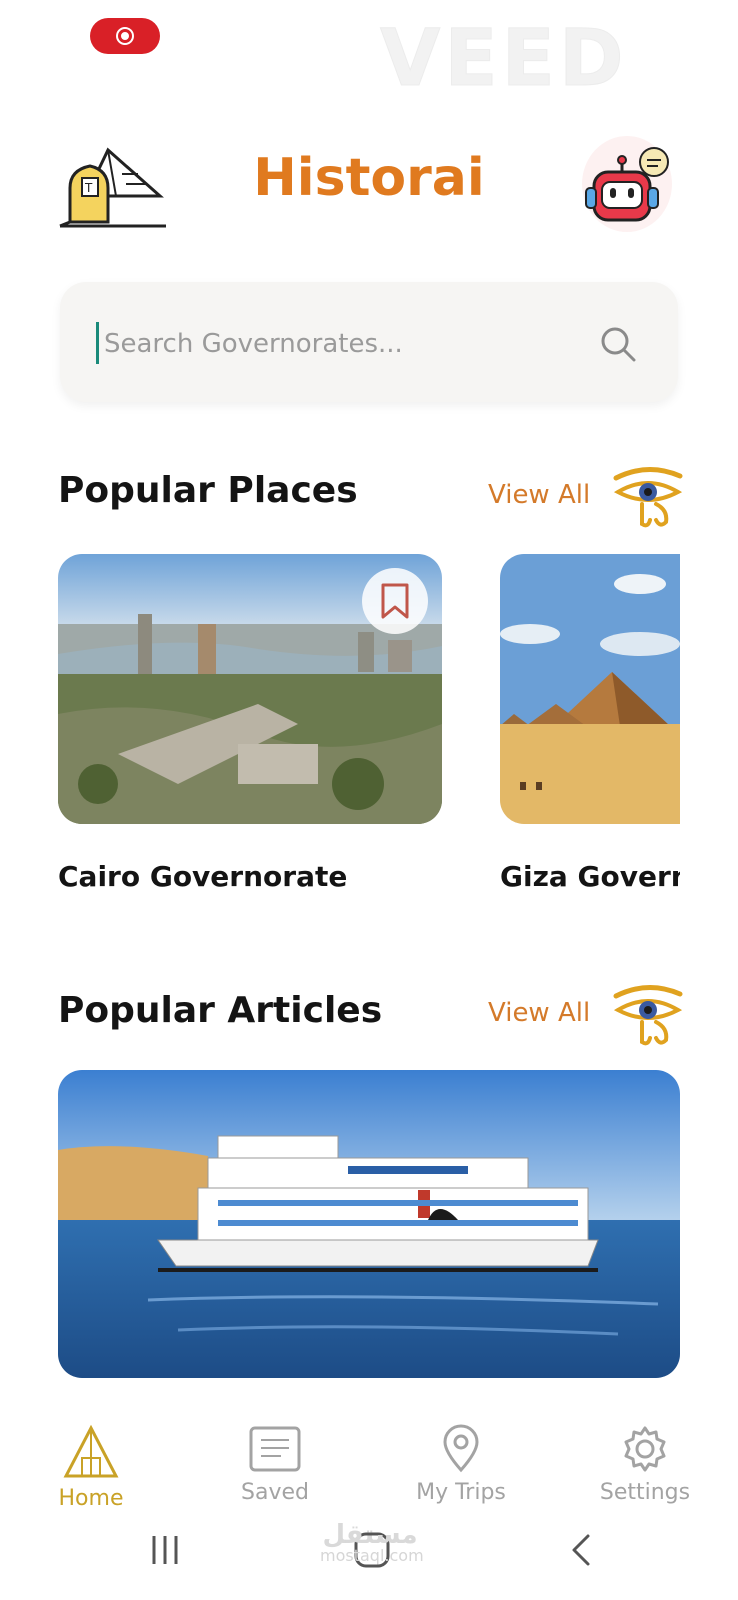  I want to click on assistant-button, so click(627, 184).